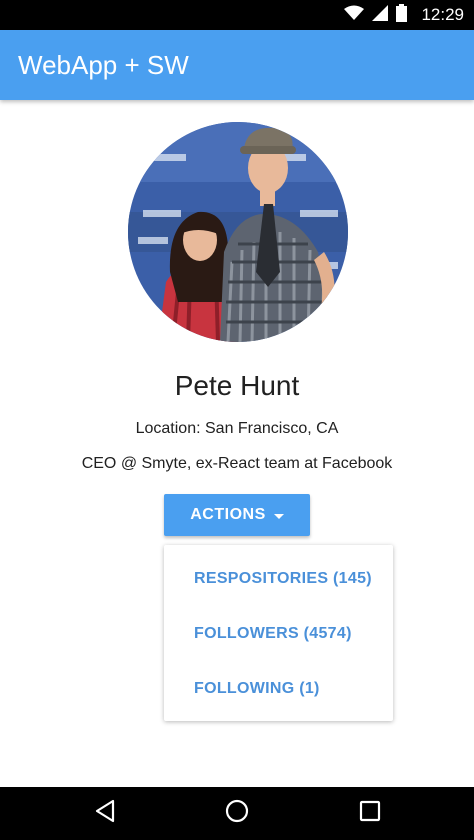 This screenshot has height=840, width=474. What do you see at coordinates (257, 689) in the screenshot?
I see `menu-item-following: FOLLOWING (1)` at bounding box center [257, 689].